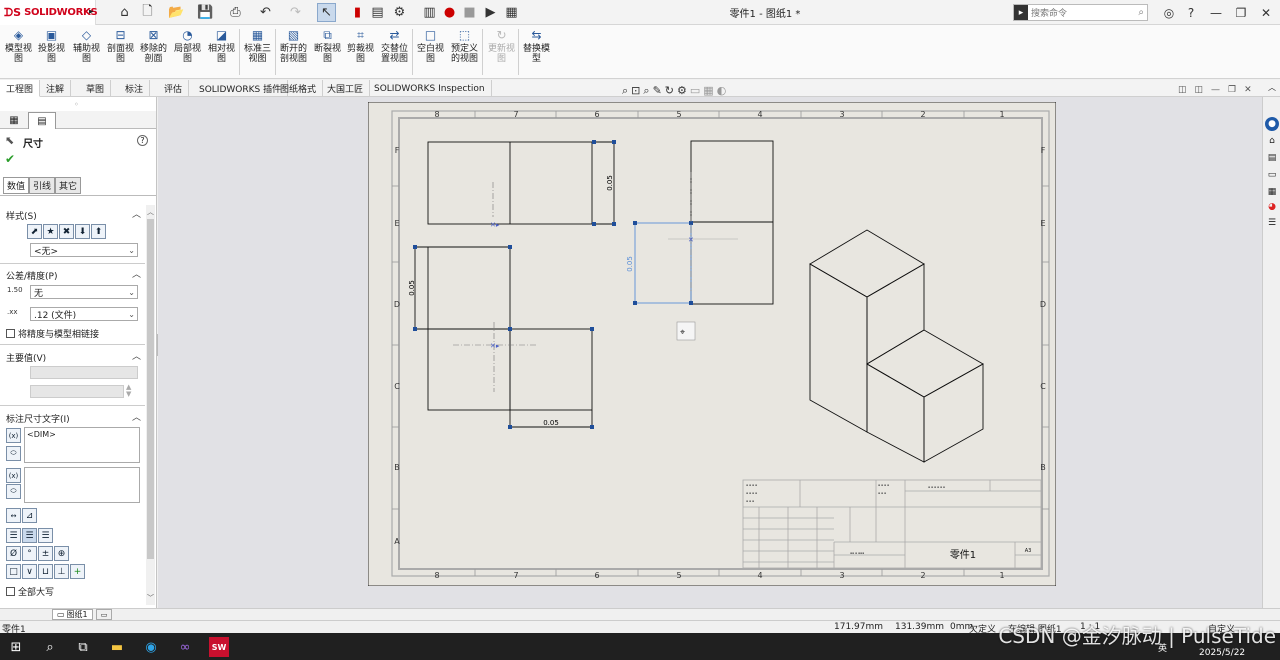 This screenshot has height=660, width=1280. Describe the element at coordinates (150, 389) in the screenshot. I see `scroll-thumb` at that location.